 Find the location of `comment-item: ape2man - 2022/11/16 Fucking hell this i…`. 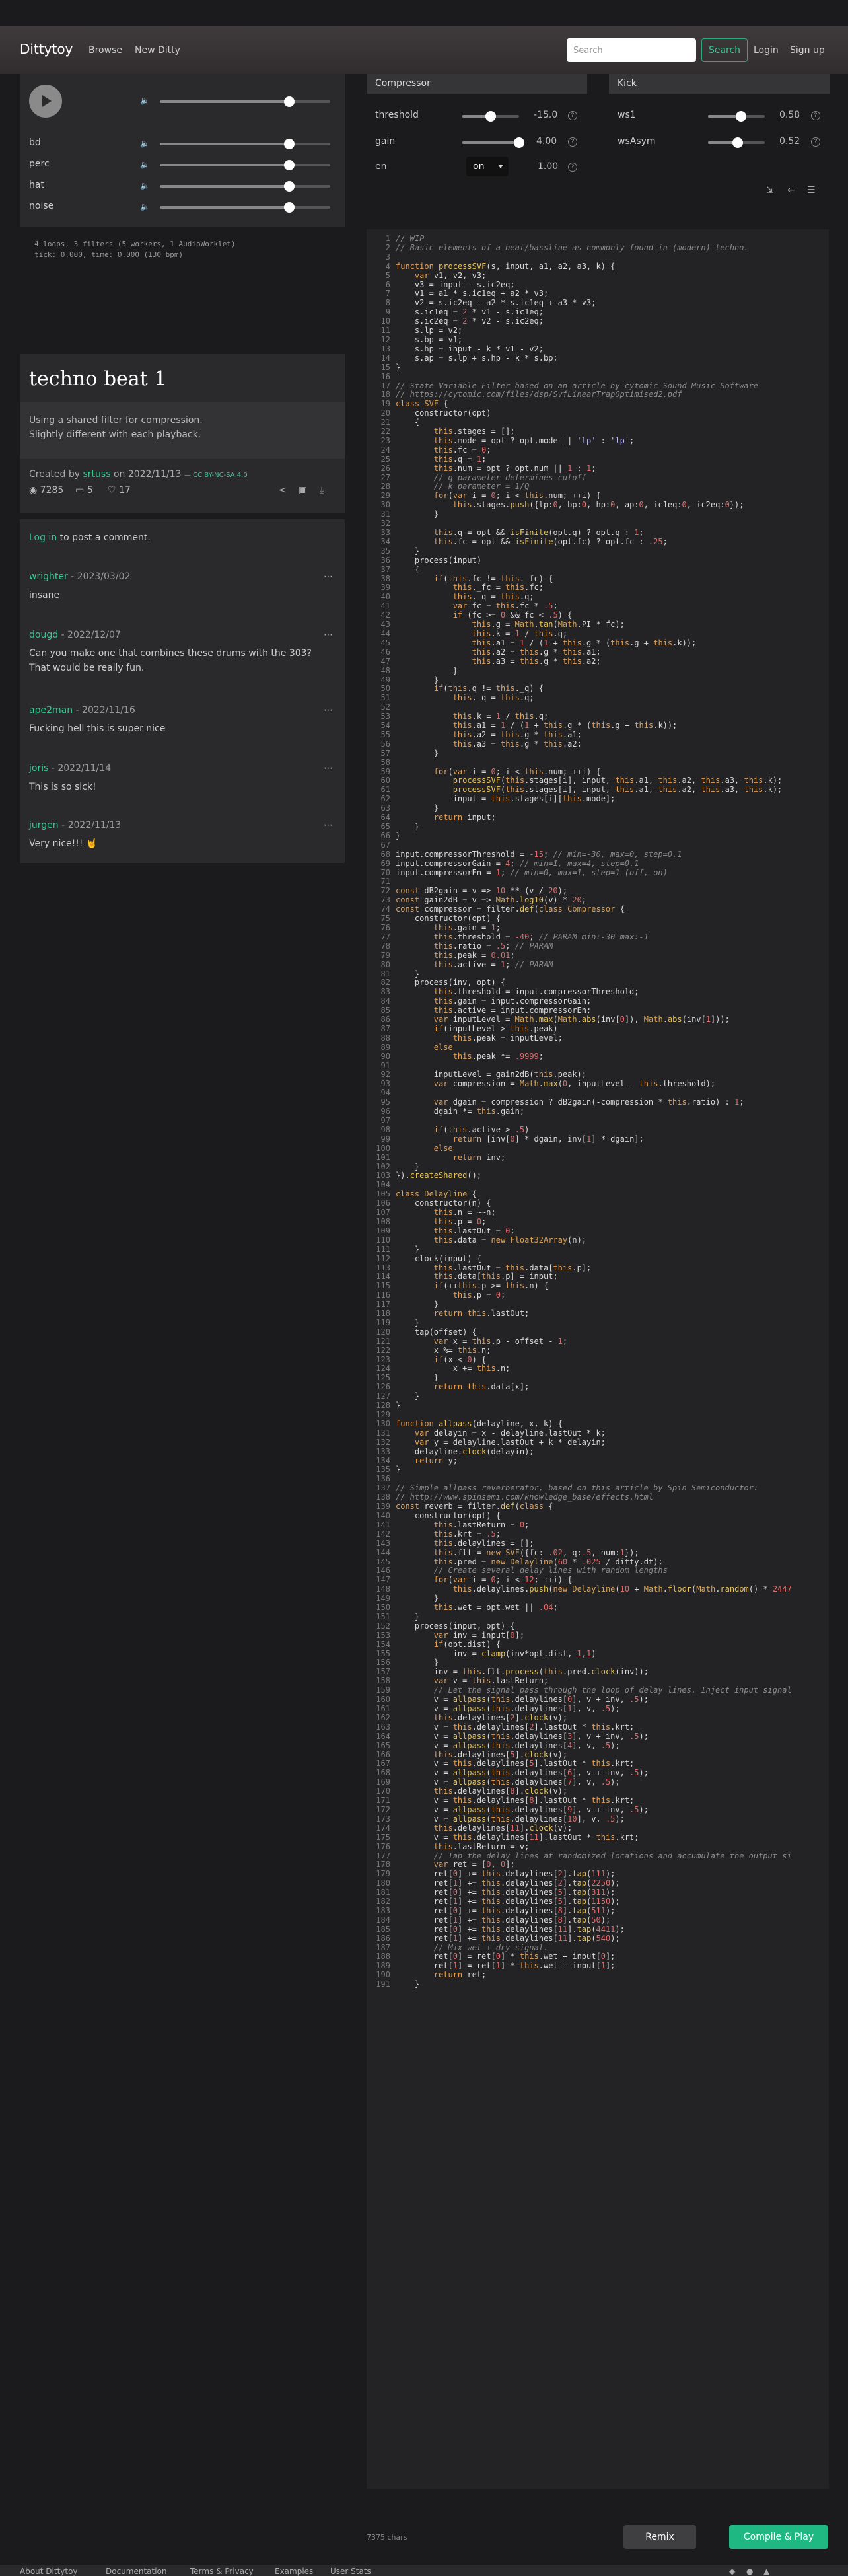

comment-item: ape2man - 2022/11/16 Fucking hell this i… is located at coordinates (181, 719).